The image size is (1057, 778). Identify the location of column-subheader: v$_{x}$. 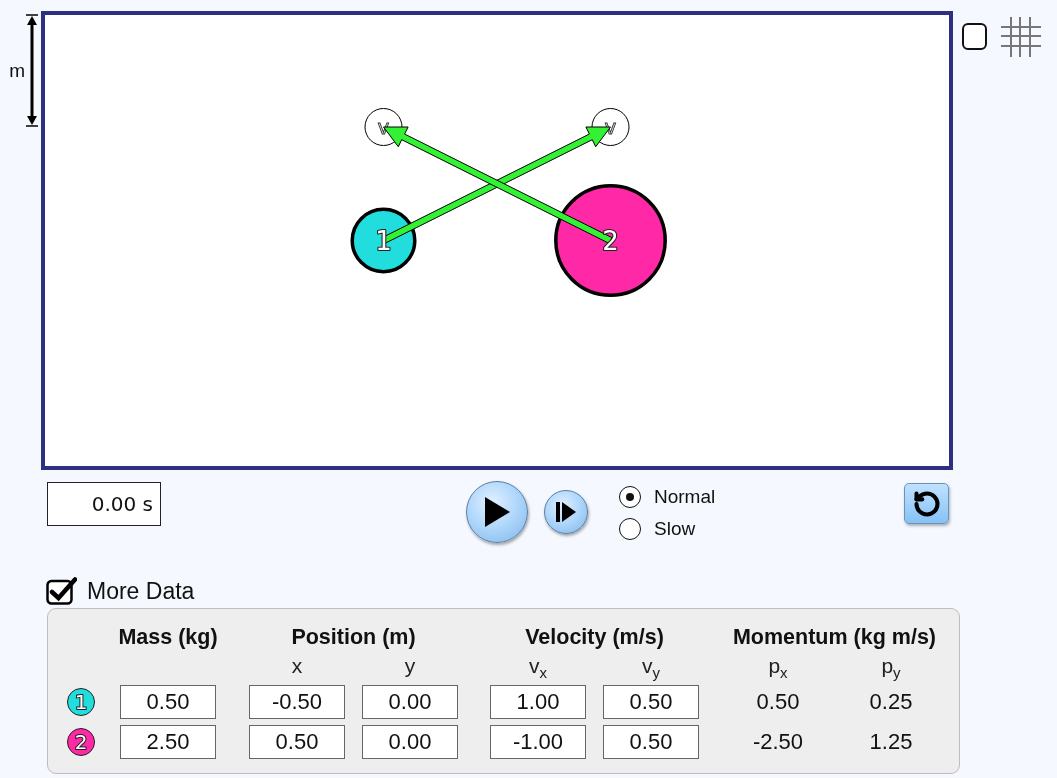
(538, 667).